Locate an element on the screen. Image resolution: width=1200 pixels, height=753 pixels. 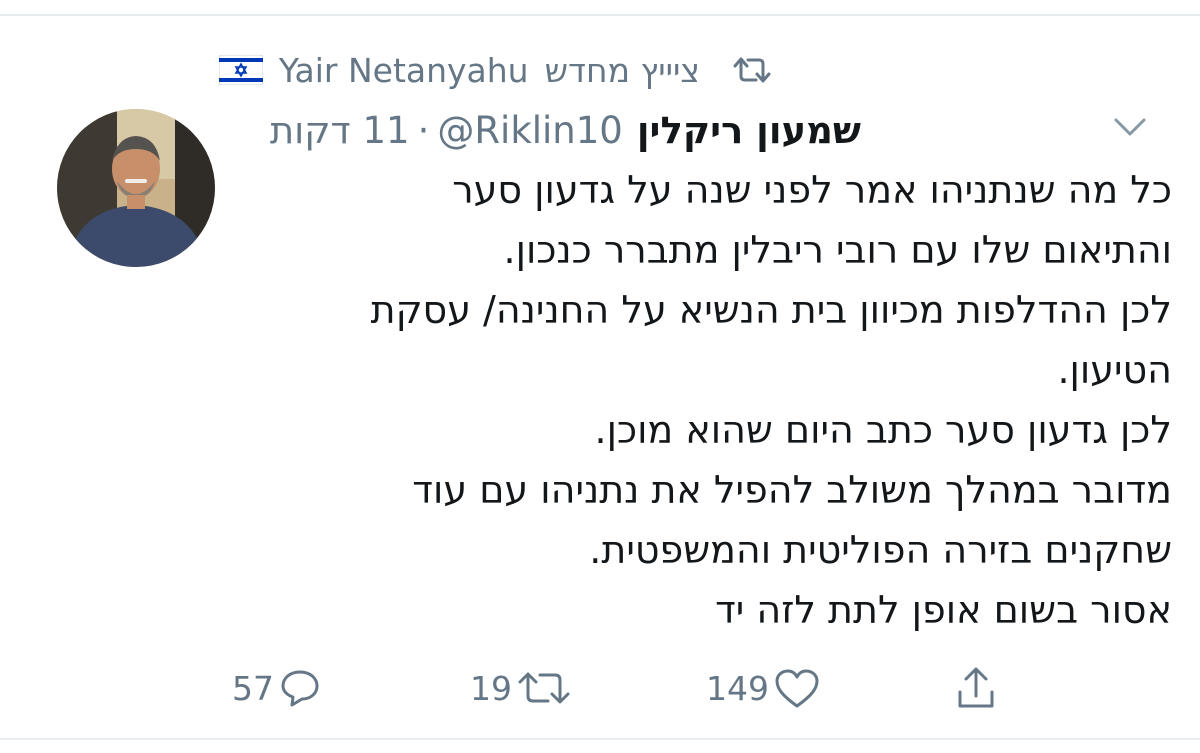
chevron-down-icon is located at coordinates (1130, 127).